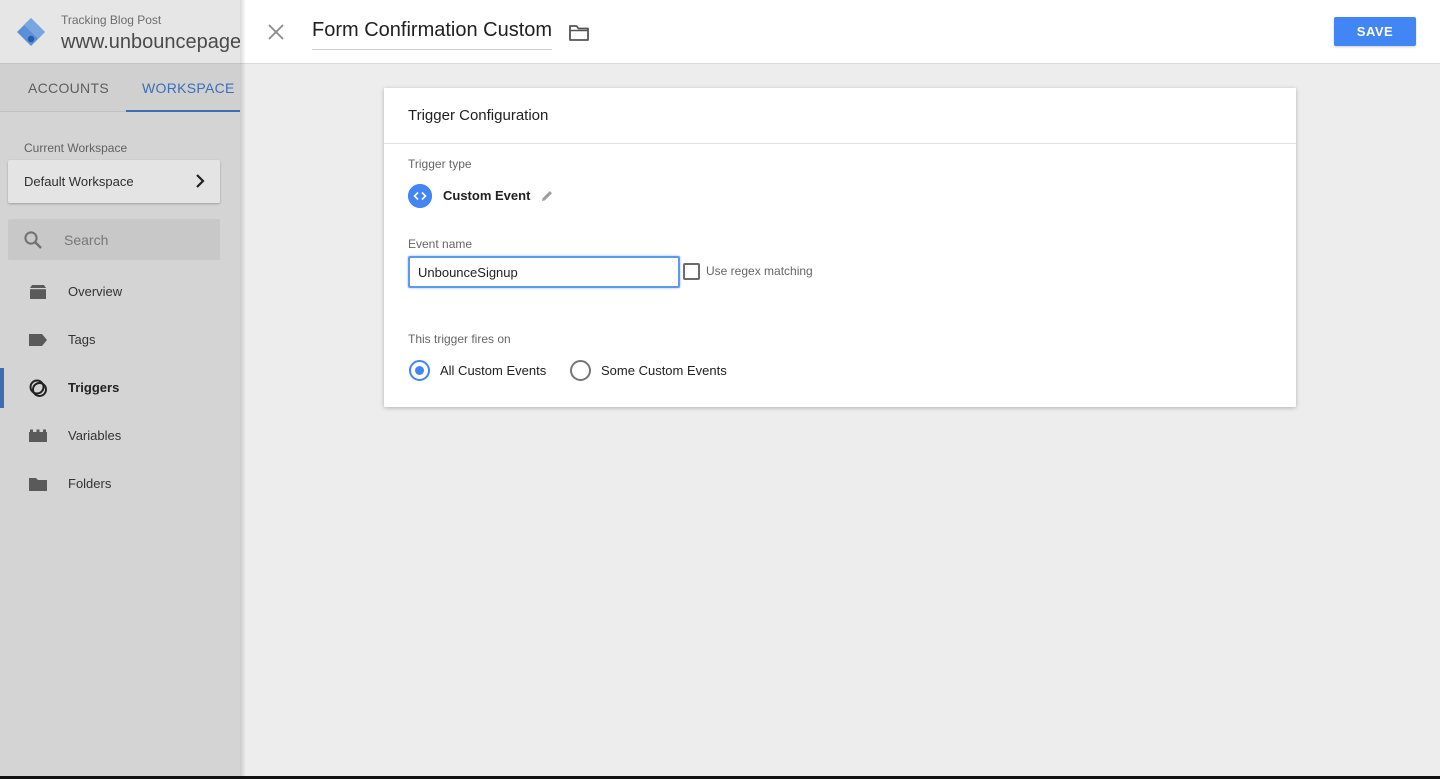 The width and height of the screenshot is (1440, 779). Describe the element at coordinates (691, 271) in the screenshot. I see `regex-checkbox` at that location.